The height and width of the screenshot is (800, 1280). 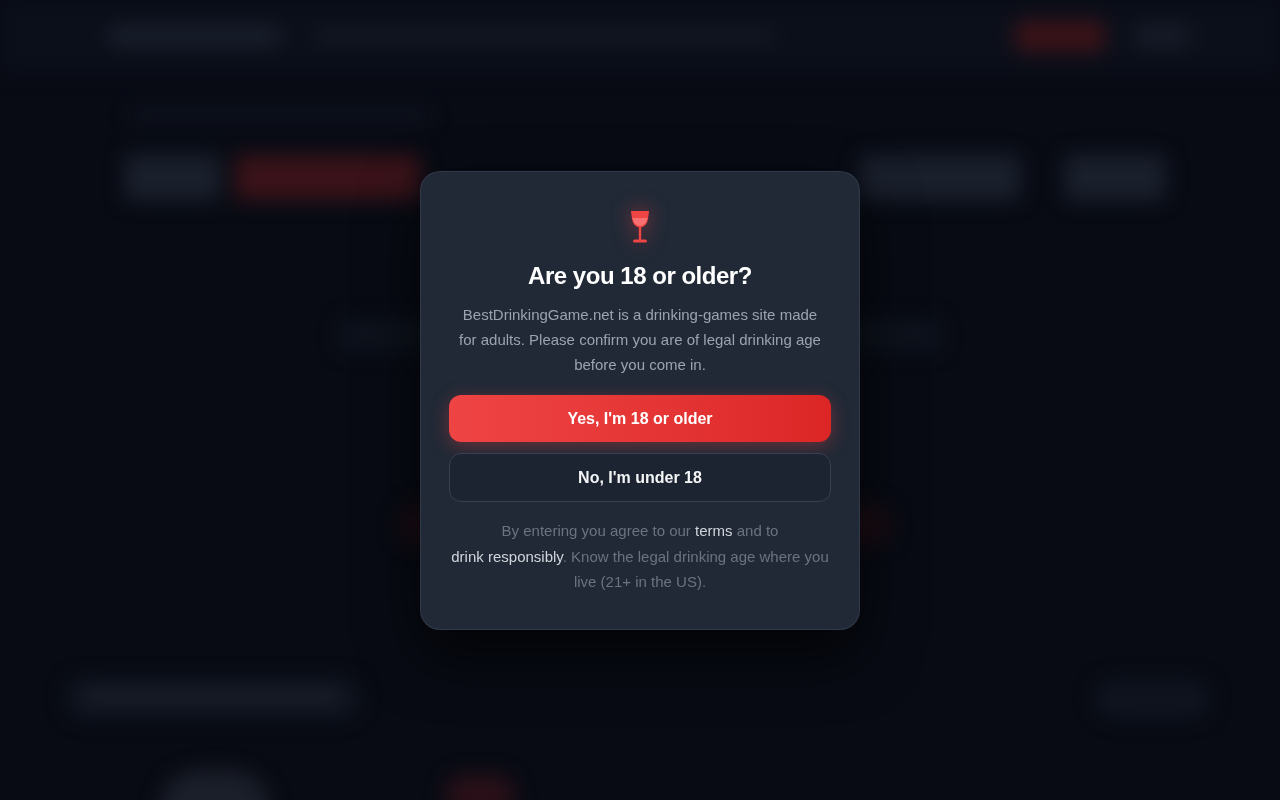 What do you see at coordinates (507, 556) in the screenshot?
I see `text-link: drink responsibly` at bounding box center [507, 556].